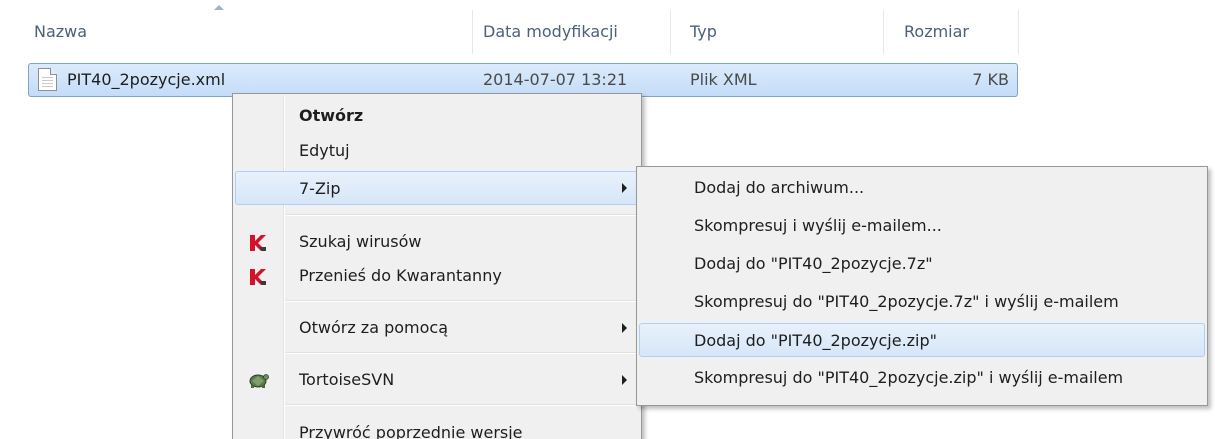 The image size is (1215, 439). I want to click on file-modified: 2014-07-07 13:21, so click(555, 79).